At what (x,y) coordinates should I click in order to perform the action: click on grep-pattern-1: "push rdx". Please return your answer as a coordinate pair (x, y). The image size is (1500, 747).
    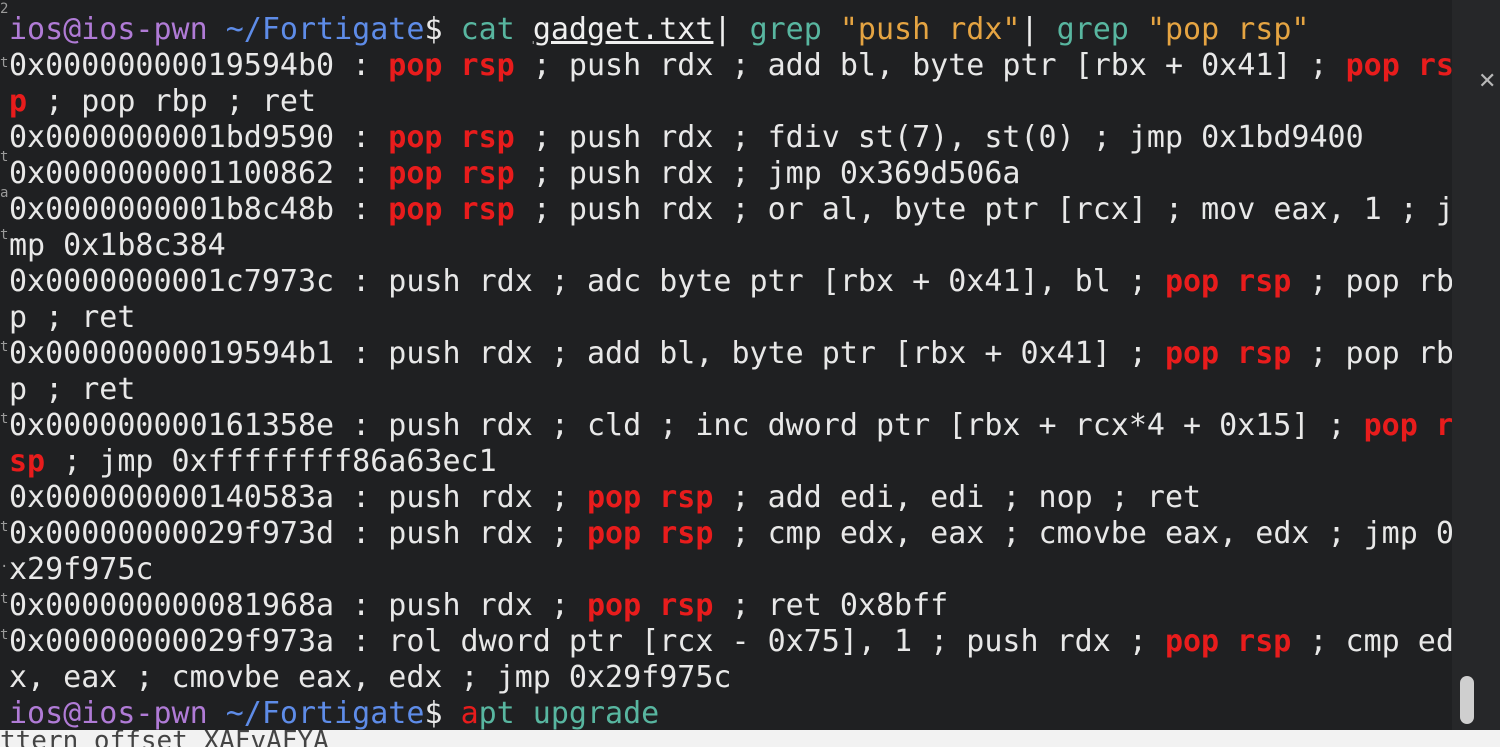
    Looking at the image, I should click on (930, 29).